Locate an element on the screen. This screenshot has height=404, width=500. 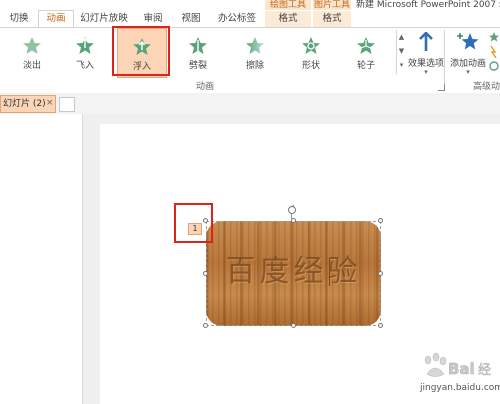
slide-thumbnail-panel is located at coordinates (41, 259).